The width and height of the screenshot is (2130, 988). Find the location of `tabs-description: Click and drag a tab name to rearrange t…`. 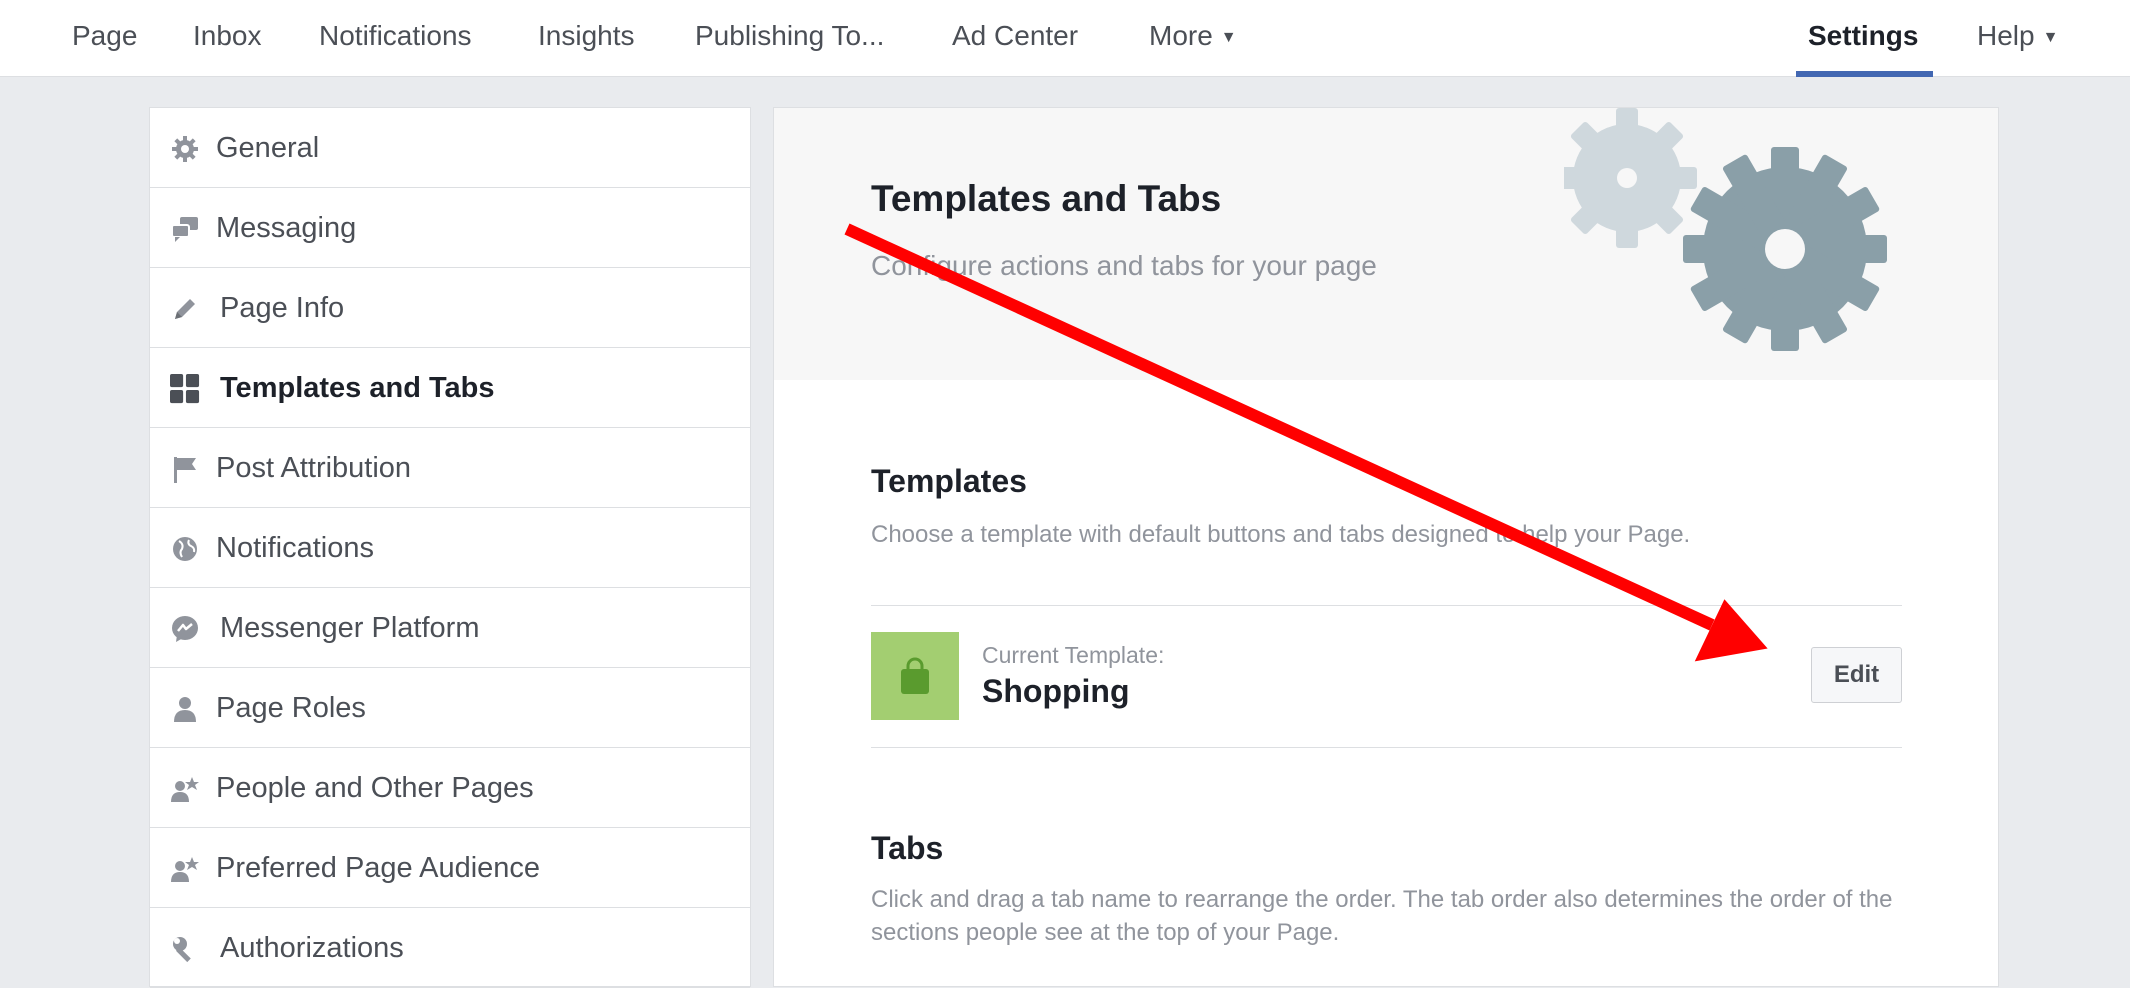

tabs-description: Click and drag a tab name to rearrange t… is located at coordinates (1382, 916).